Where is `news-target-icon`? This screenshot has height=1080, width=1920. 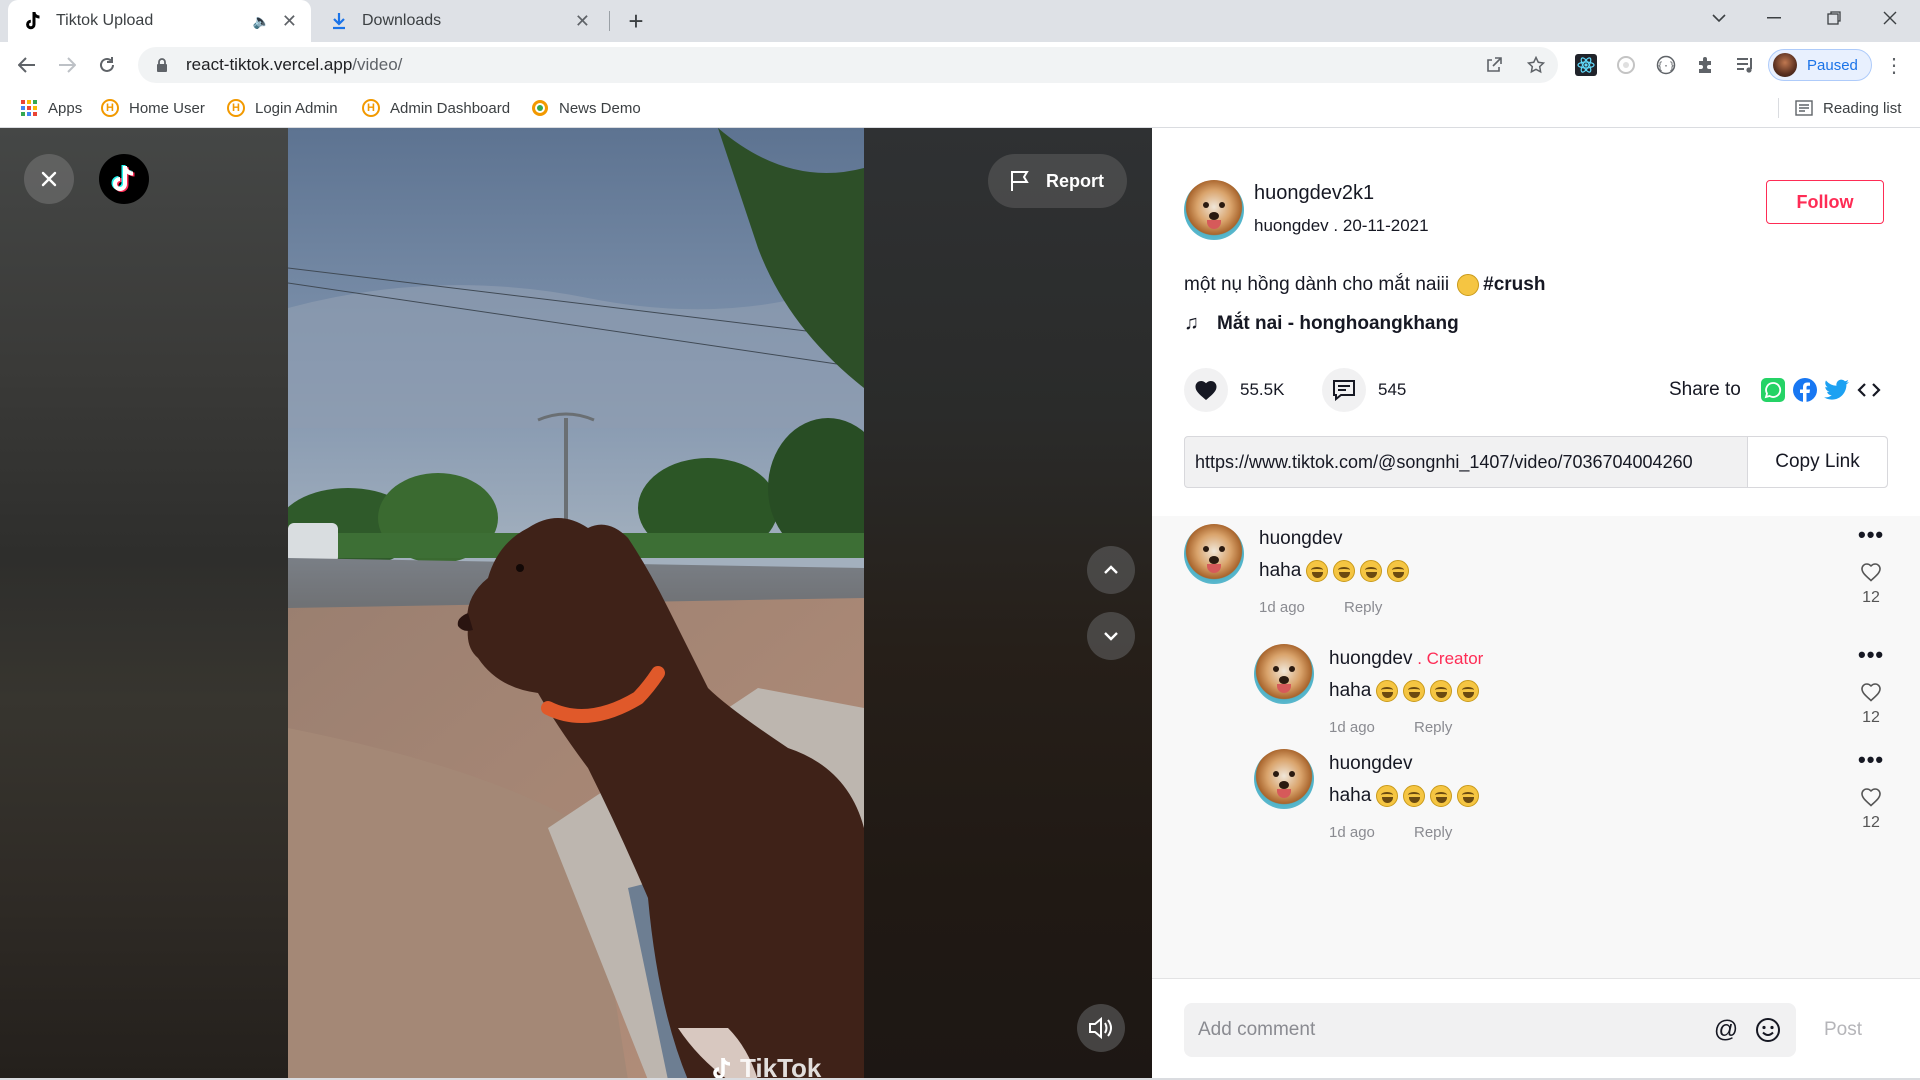
news-target-icon is located at coordinates (540, 108).